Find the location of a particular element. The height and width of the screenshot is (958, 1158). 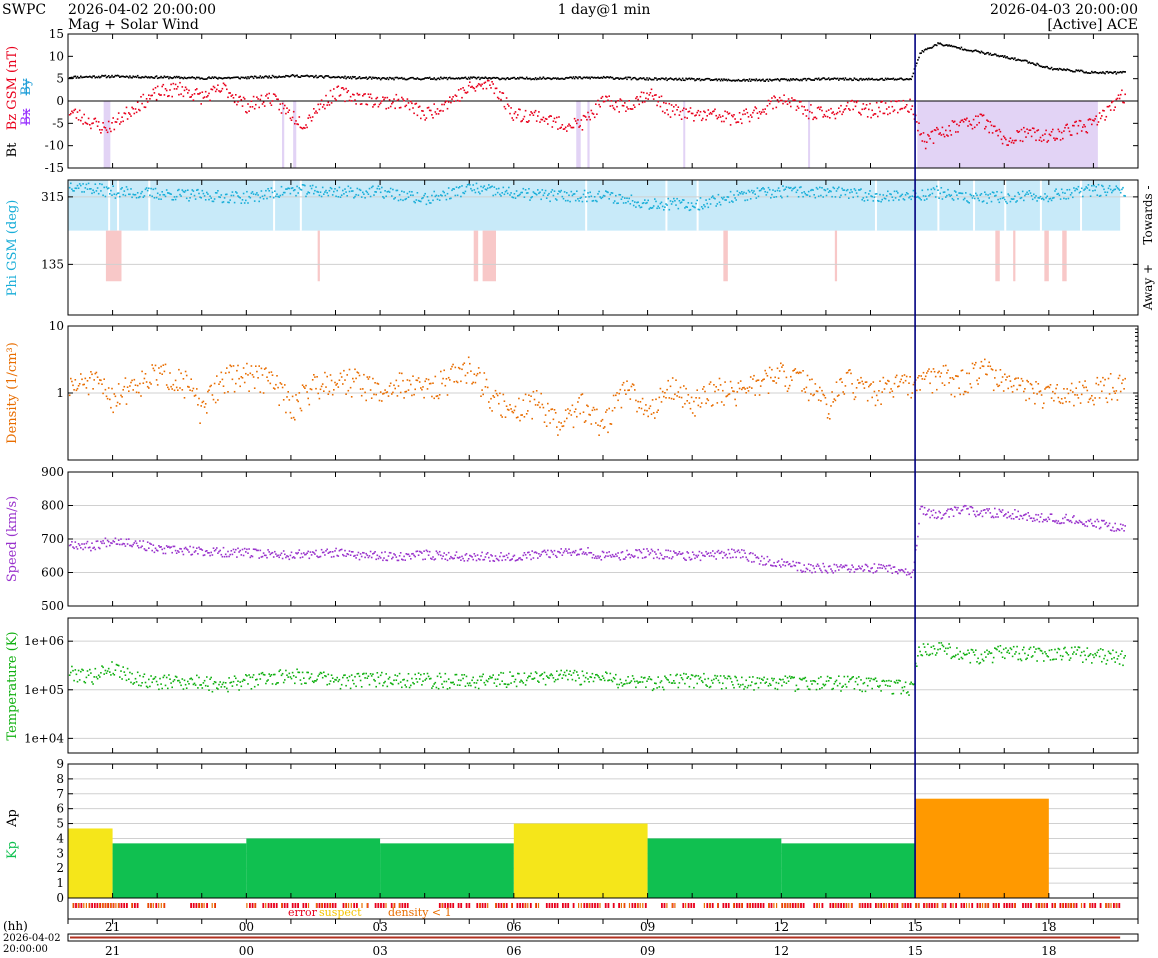

header-org: SWPC is located at coordinates (24, 10).